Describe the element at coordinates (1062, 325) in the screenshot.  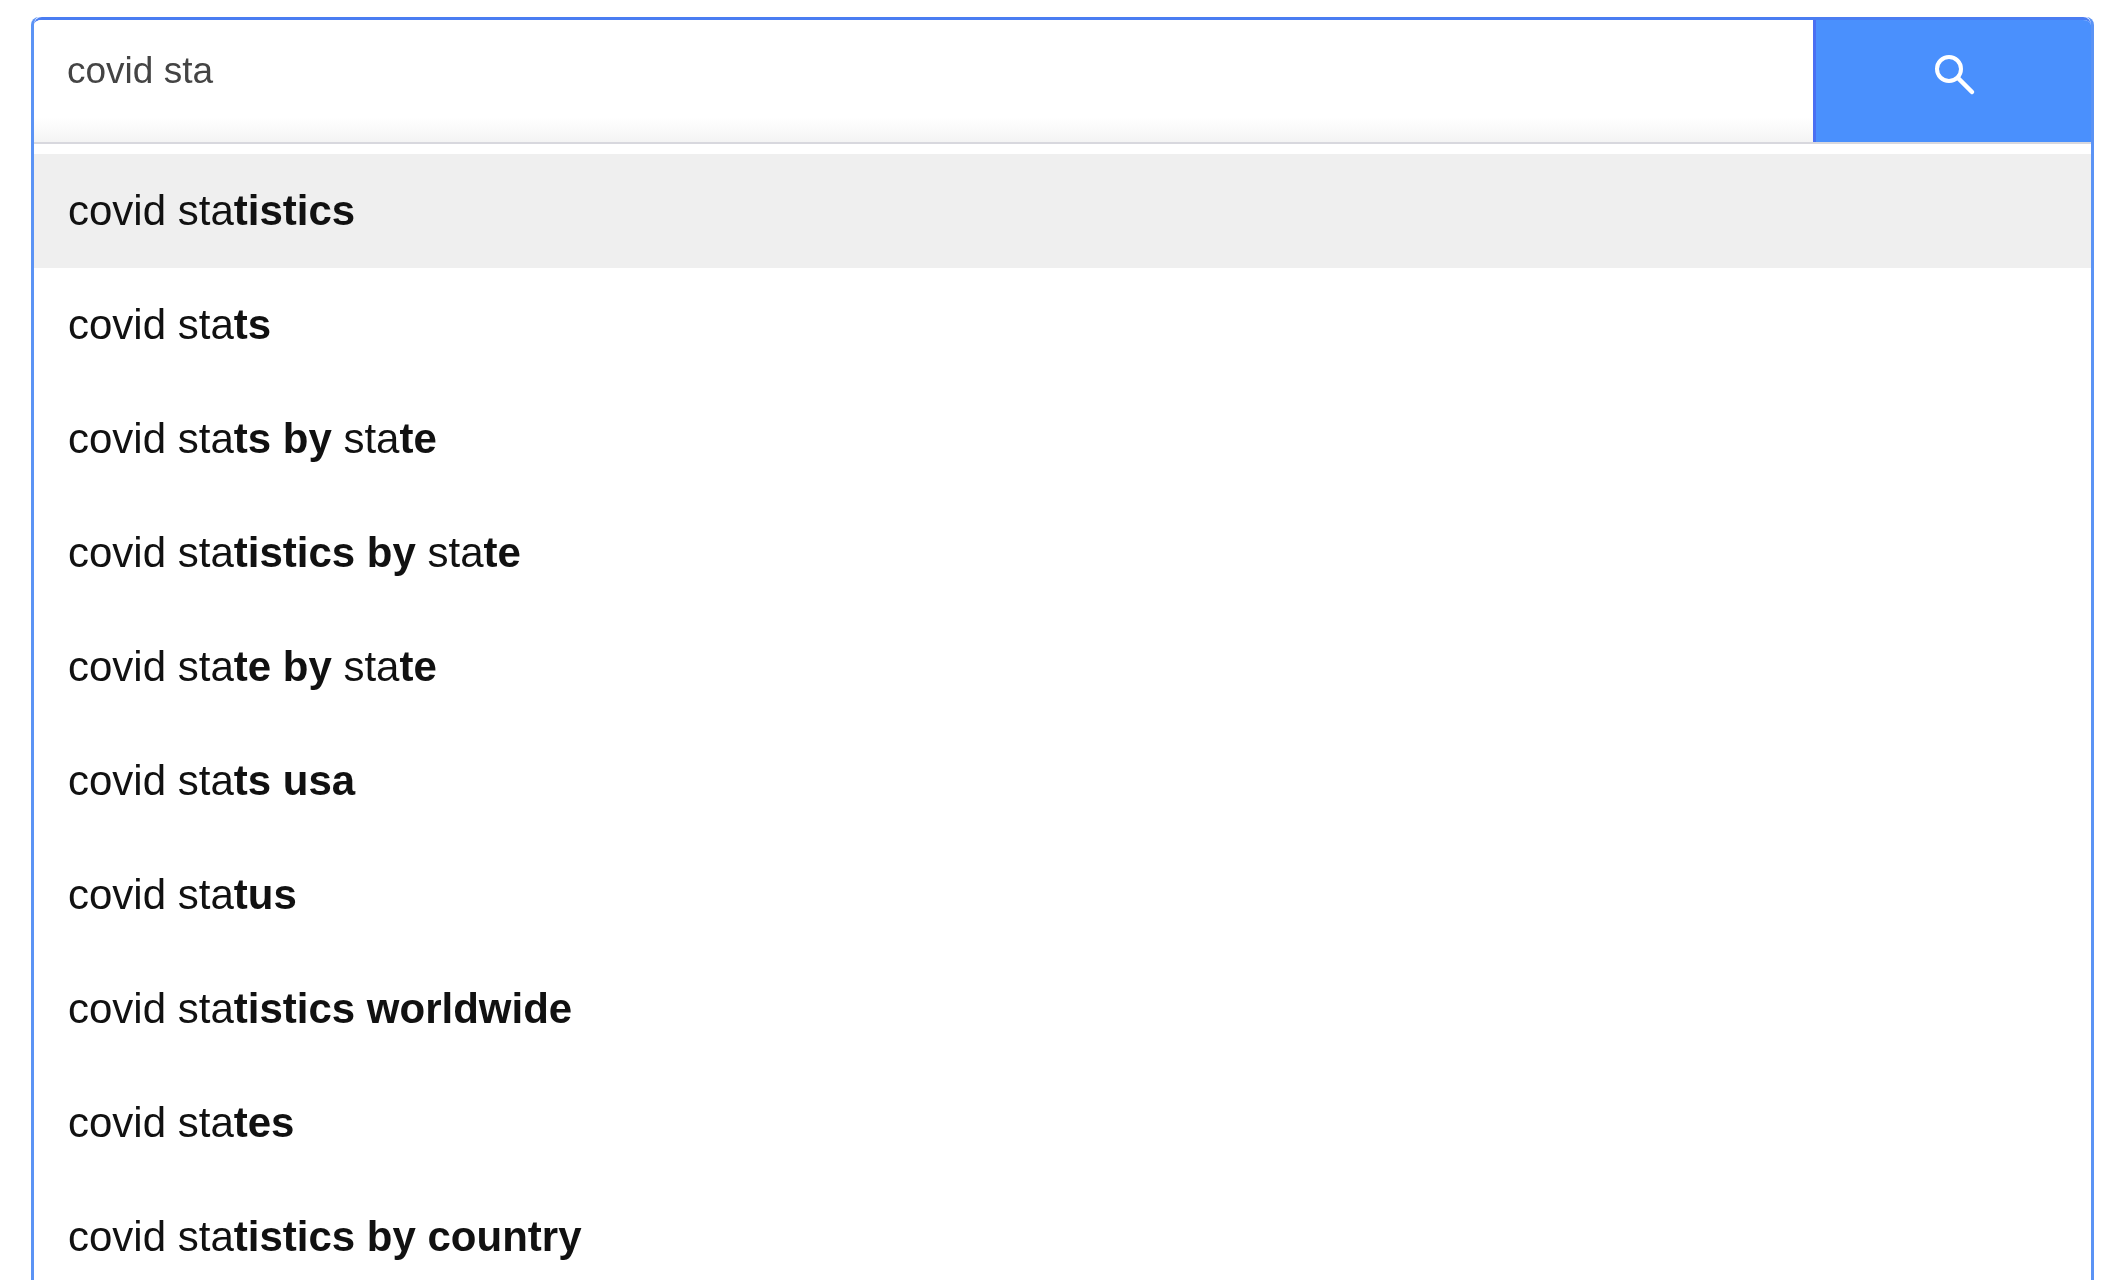
I see `suggestion-item: covid stats` at that location.